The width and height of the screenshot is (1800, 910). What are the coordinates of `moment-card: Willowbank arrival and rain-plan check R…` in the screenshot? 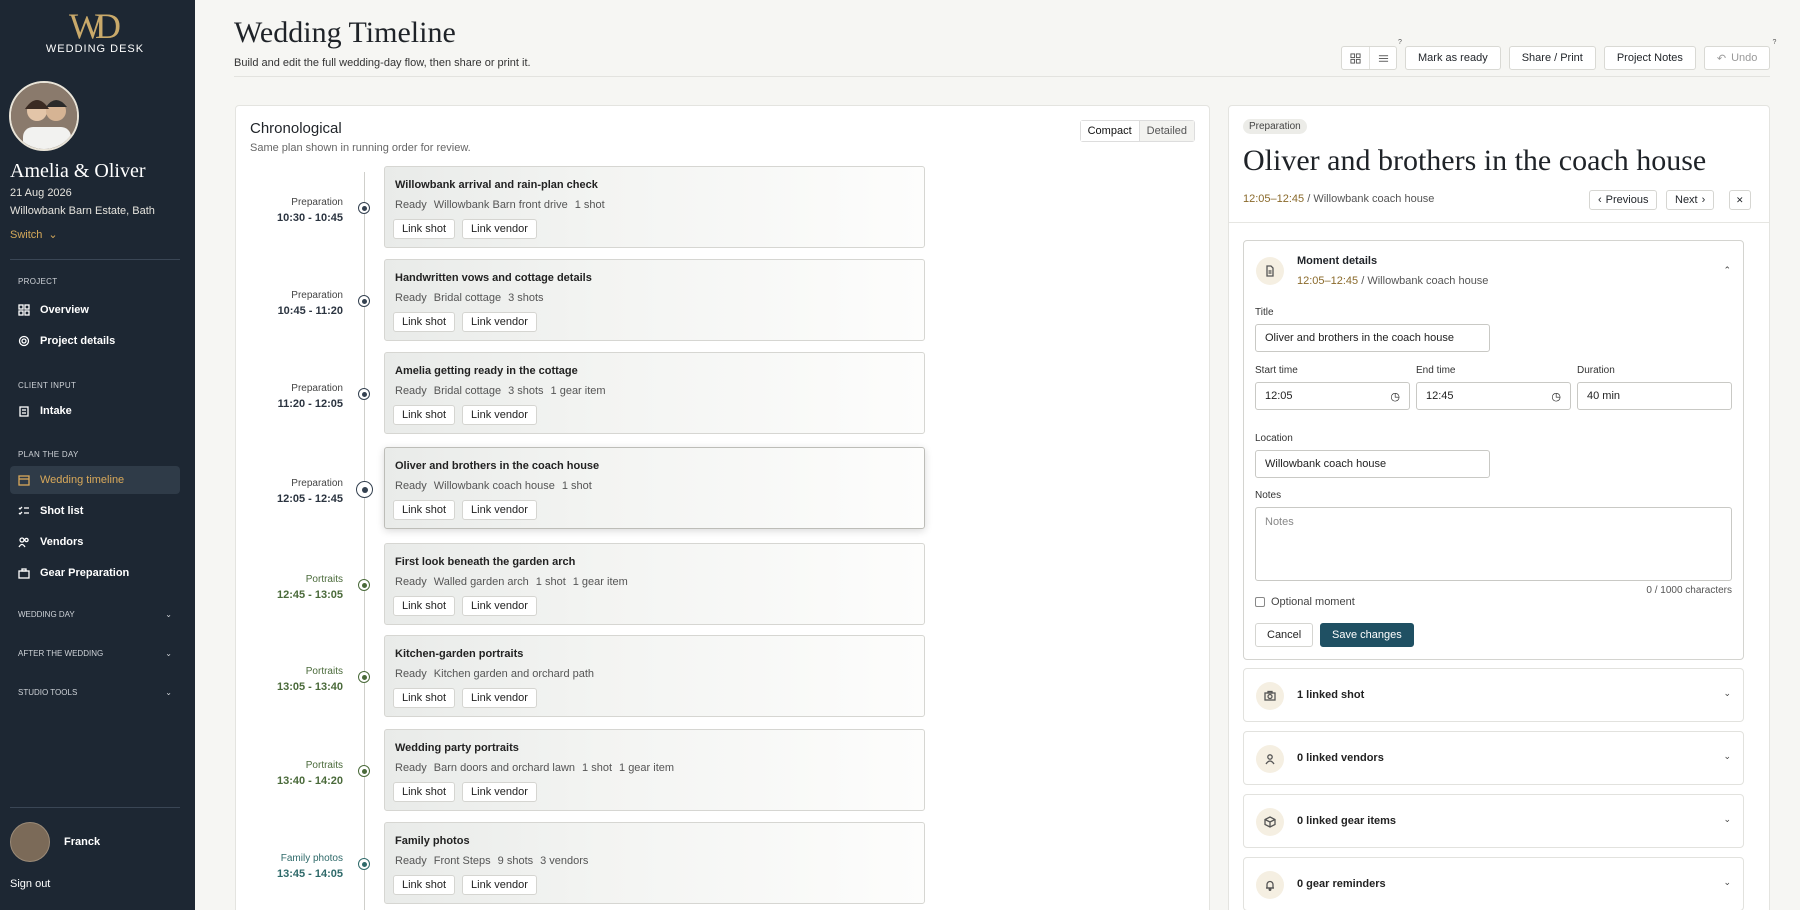 It's located at (654, 207).